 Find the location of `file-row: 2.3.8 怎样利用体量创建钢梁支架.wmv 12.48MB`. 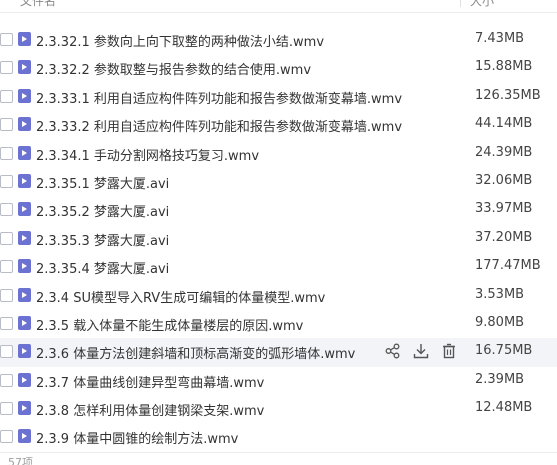

file-row: 2.3.8 怎样利用体量创建钢梁支架.wmv 12.48MB is located at coordinates (278, 409).